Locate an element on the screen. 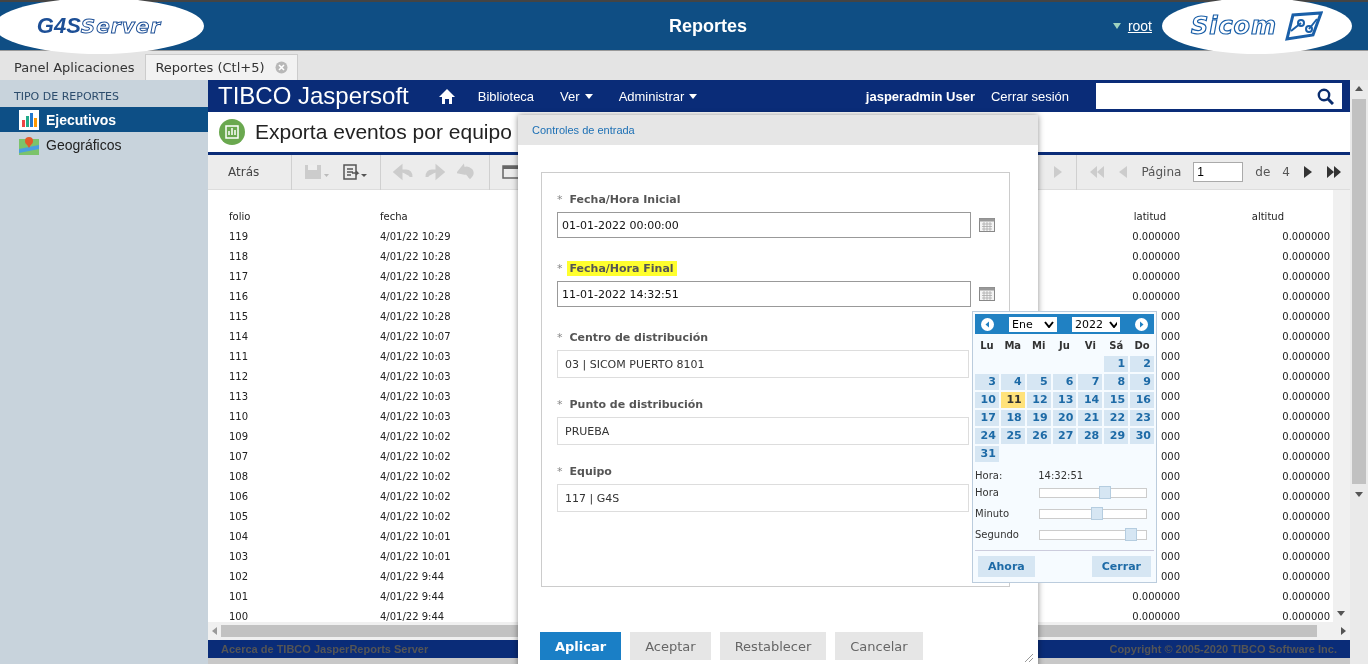 This screenshot has height=664, width=1368. select-field: 117 | G4S is located at coordinates (763, 498).